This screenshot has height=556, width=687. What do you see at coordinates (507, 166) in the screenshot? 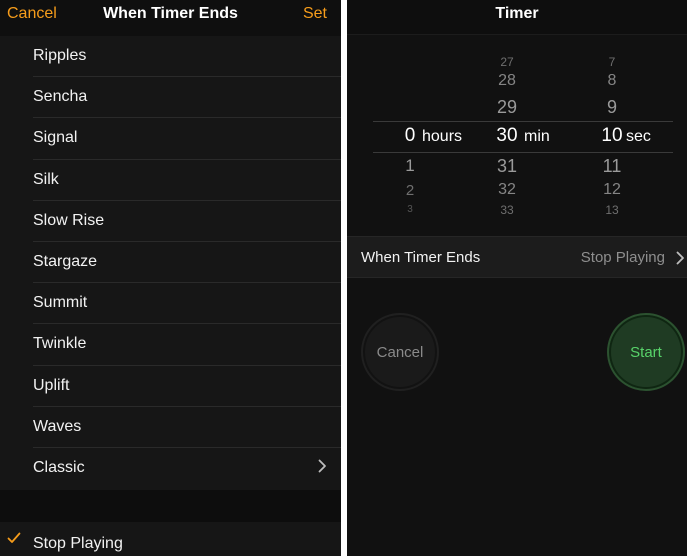
I see `picker-value: 31` at bounding box center [507, 166].